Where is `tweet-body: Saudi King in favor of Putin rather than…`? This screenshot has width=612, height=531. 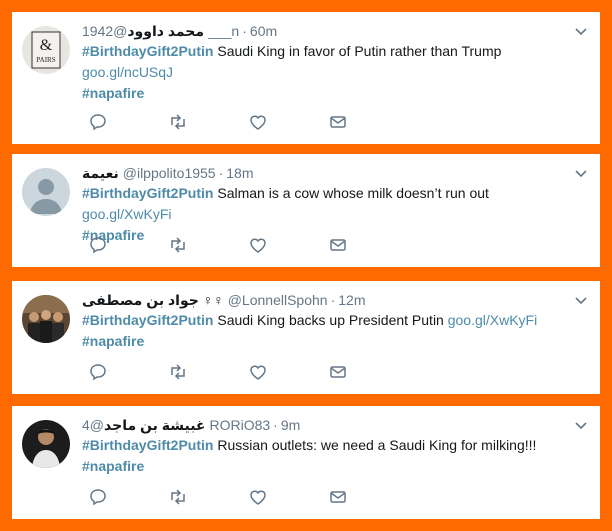 tweet-body: Saudi King in favor of Putin rather than… is located at coordinates (359, 51).